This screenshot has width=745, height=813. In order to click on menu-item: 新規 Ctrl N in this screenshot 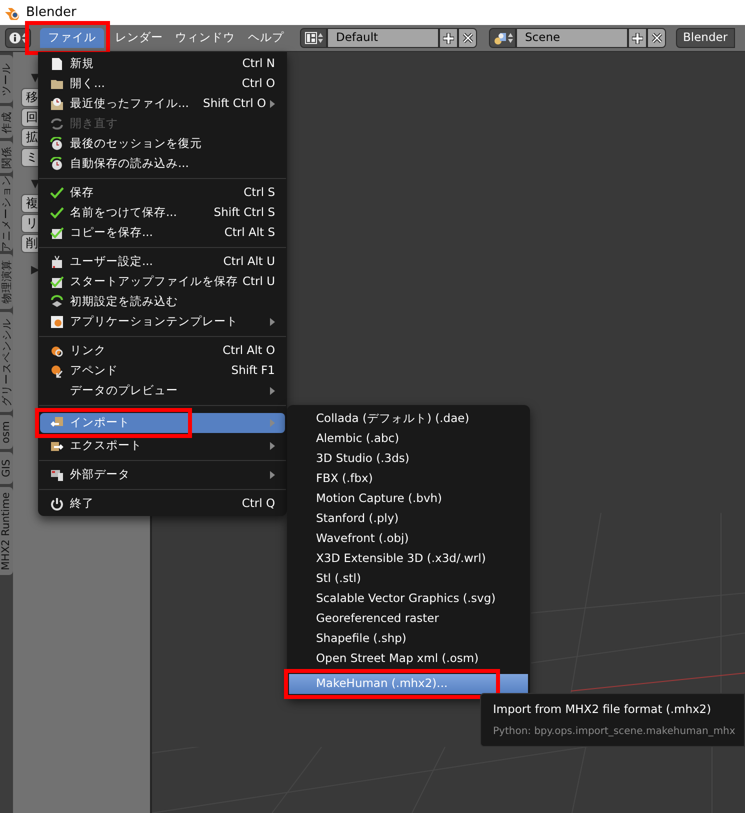, I will do `click(162, 64)`.